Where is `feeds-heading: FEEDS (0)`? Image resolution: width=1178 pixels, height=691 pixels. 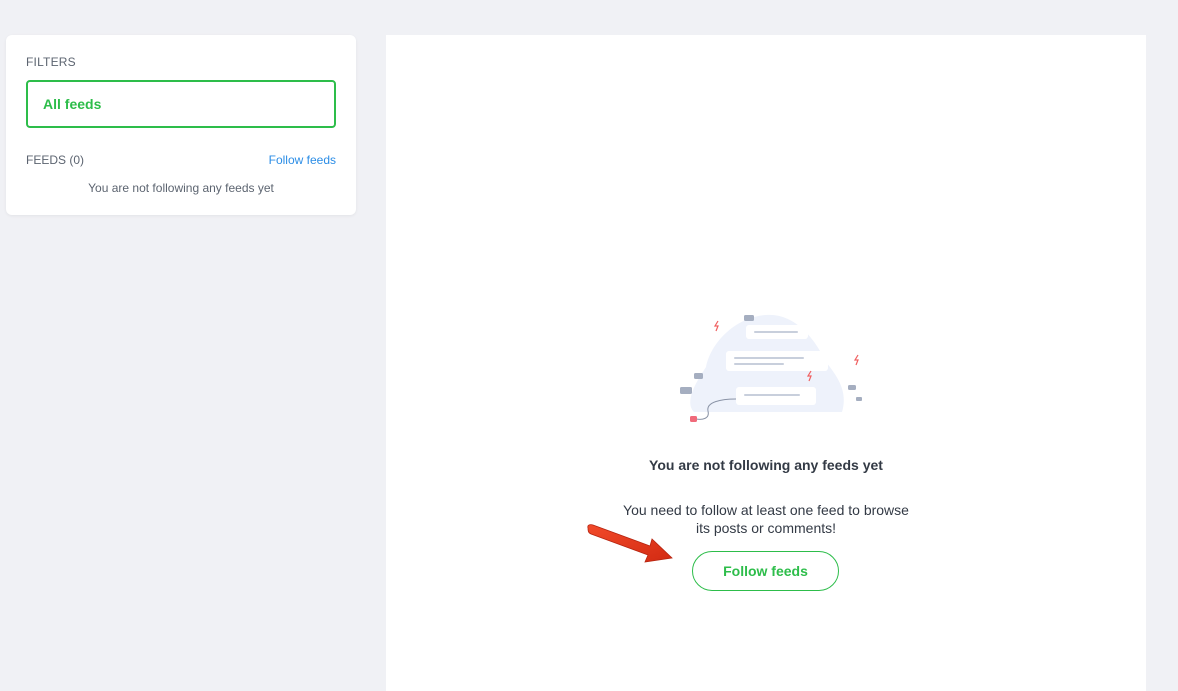 feeds-heading: FEEDS (0) is located at coordinates (55, 160).